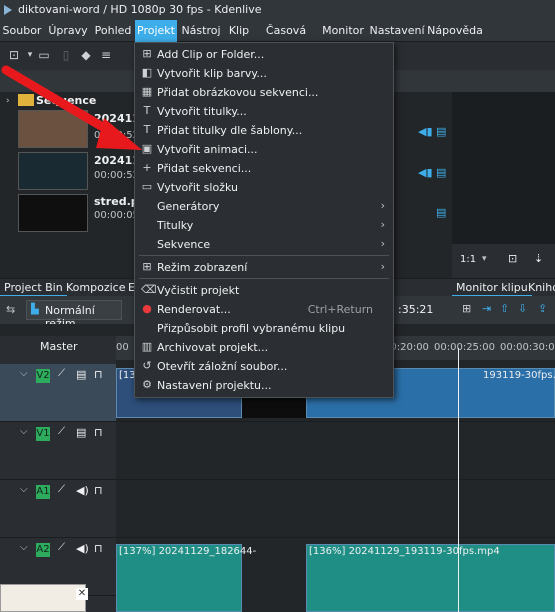 The image size is (555, 612). Describe the element at coordinates (264, 206) in the screenshot. I see `menu-item-generators: Generátory ›` at that location.